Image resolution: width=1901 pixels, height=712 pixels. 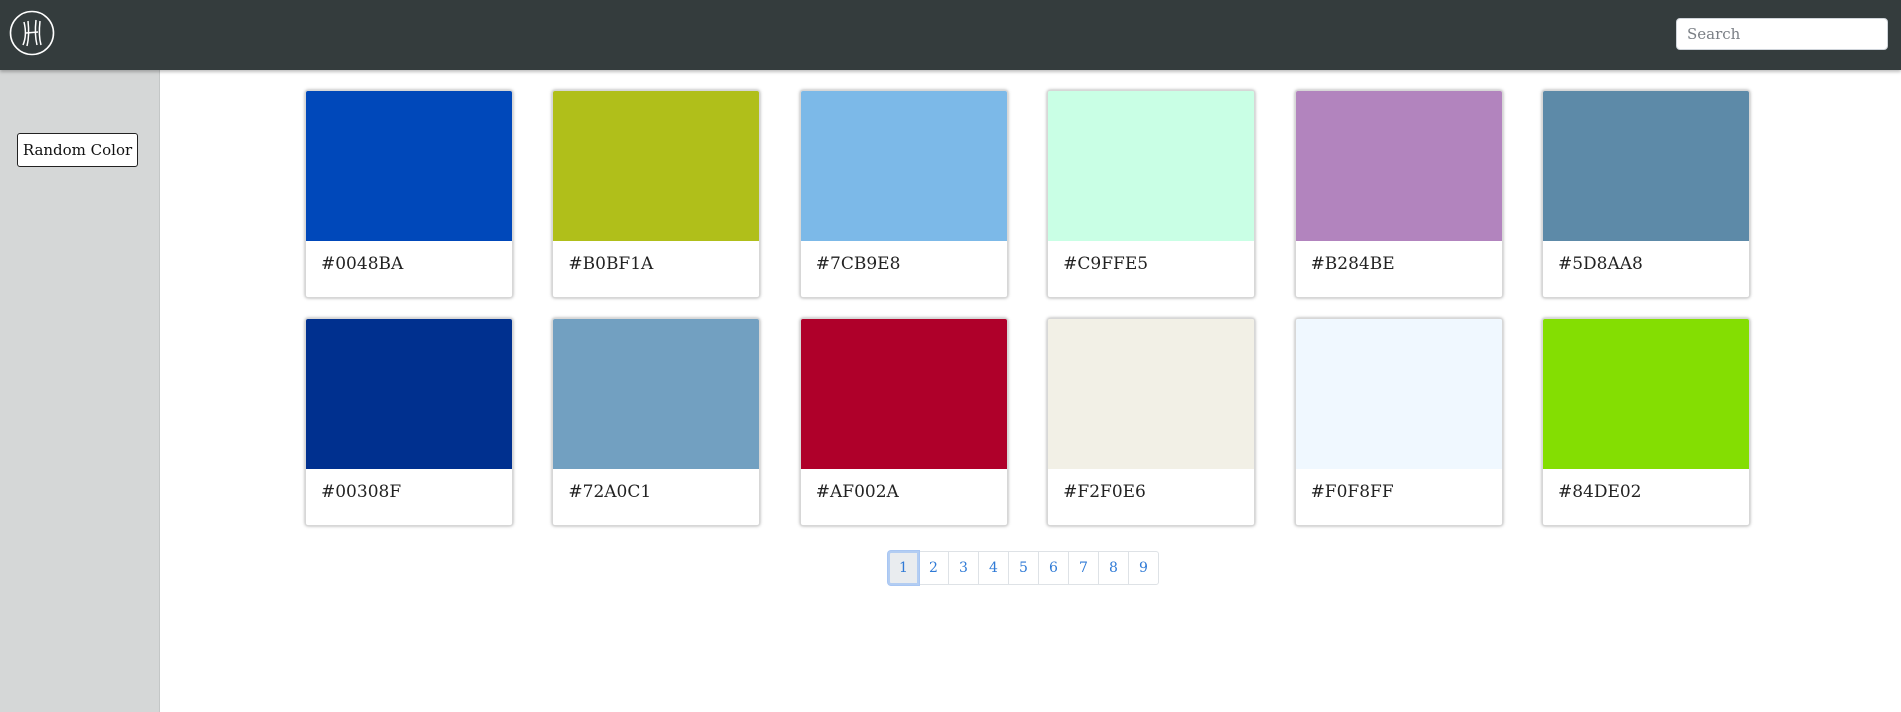 What do you see at coordinates (656, 257) in the screenshot?
I see `color-hex-label: #B0BF1A` at bounding box center [656, 257].